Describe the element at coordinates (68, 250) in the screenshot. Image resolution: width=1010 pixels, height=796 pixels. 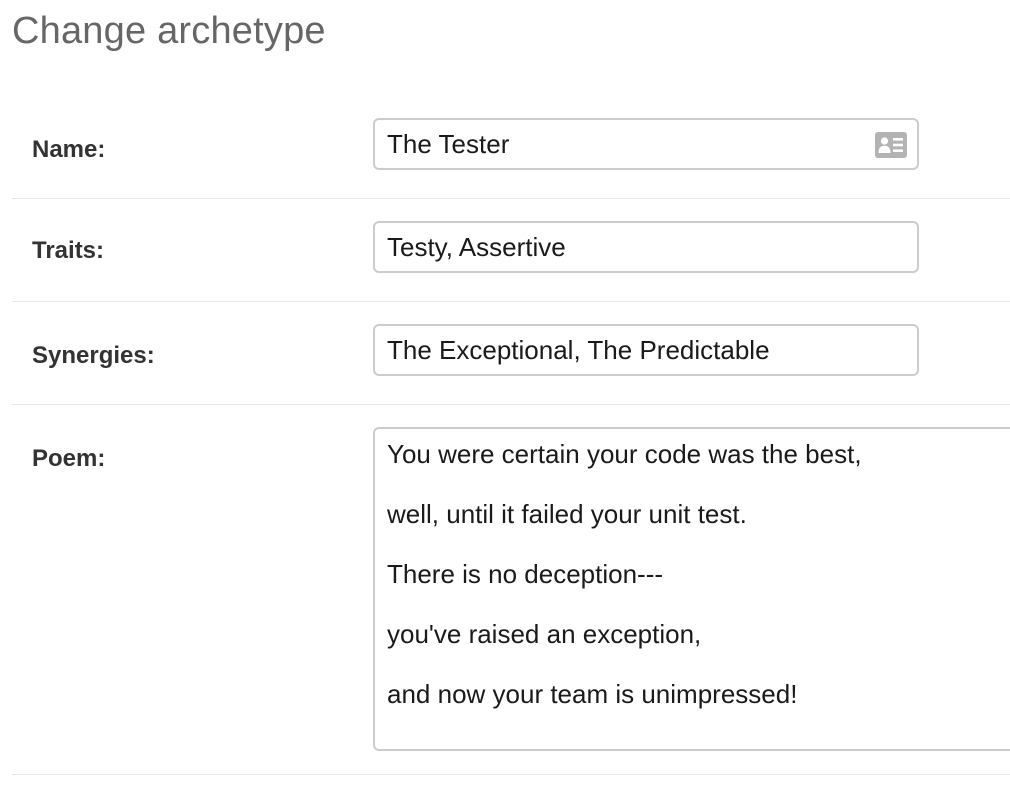
I see `traits-label: Traits:` at that location.